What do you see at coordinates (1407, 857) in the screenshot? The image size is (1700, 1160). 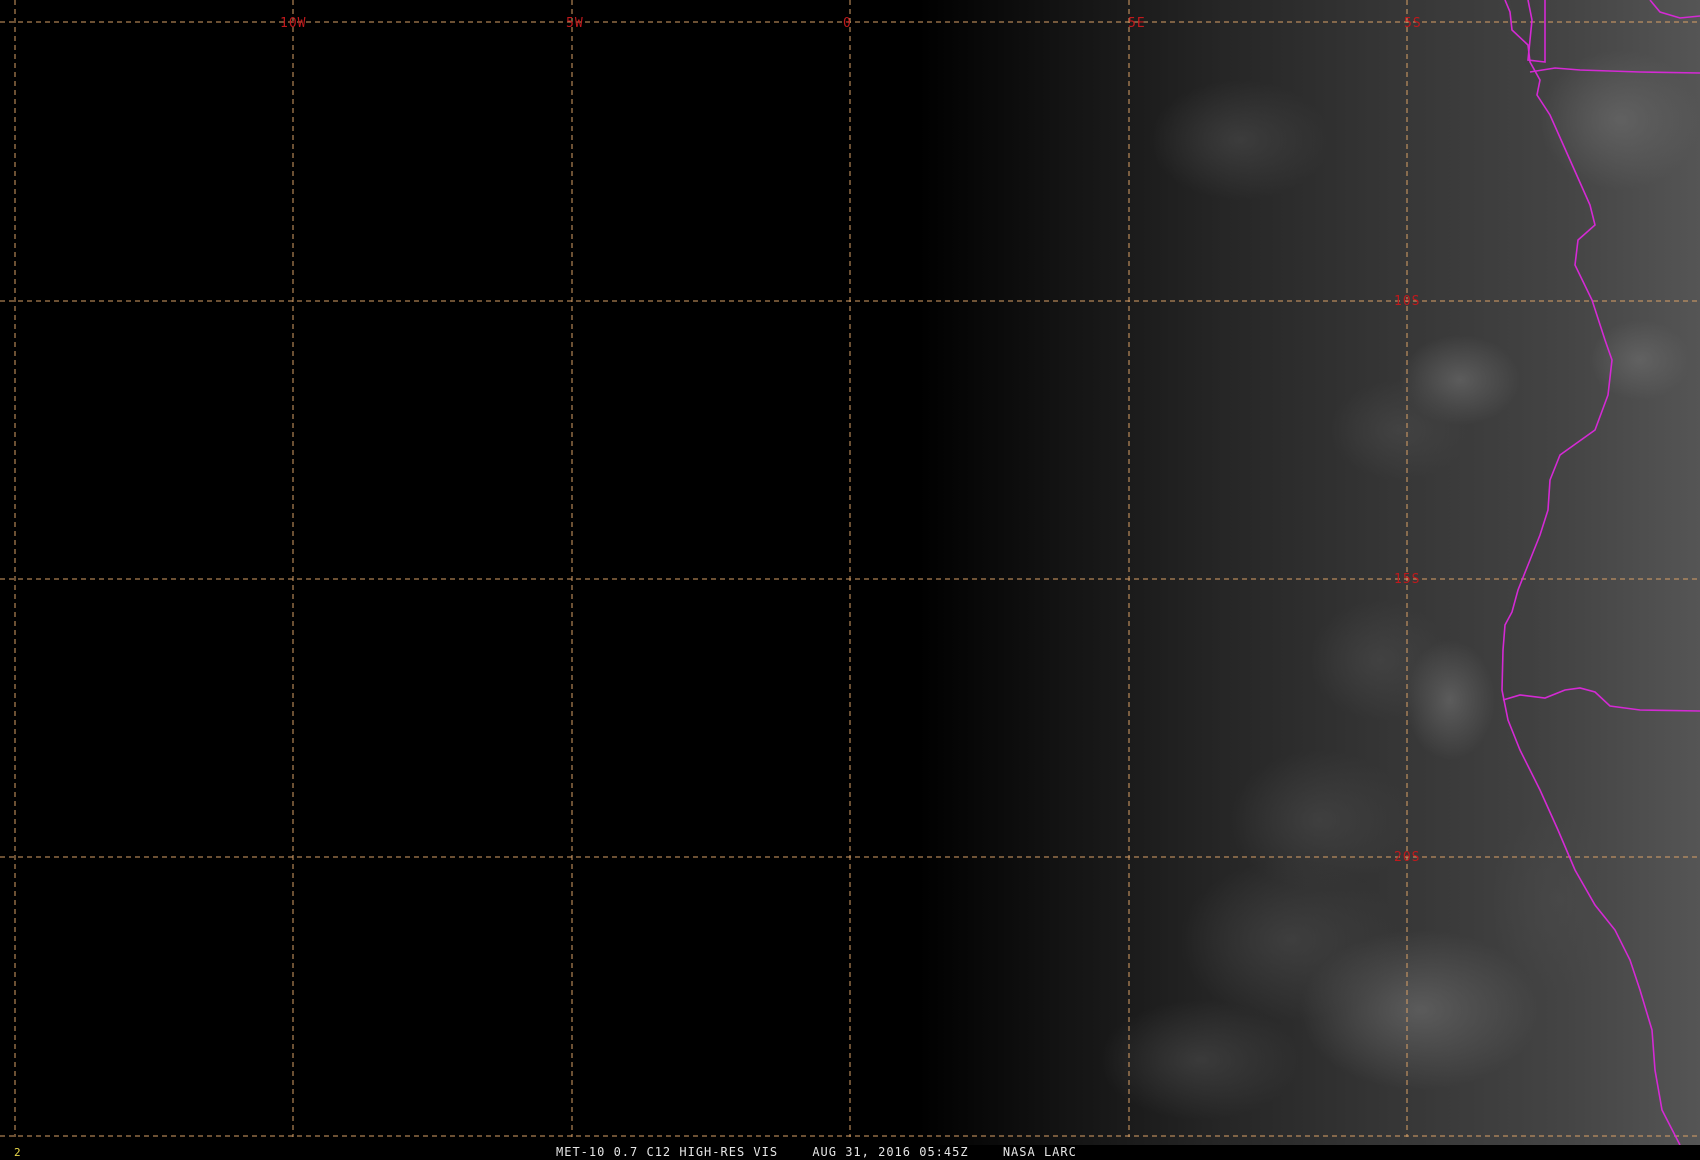 I see `latitude-label: 20S` at bounding box center [1407, 857].